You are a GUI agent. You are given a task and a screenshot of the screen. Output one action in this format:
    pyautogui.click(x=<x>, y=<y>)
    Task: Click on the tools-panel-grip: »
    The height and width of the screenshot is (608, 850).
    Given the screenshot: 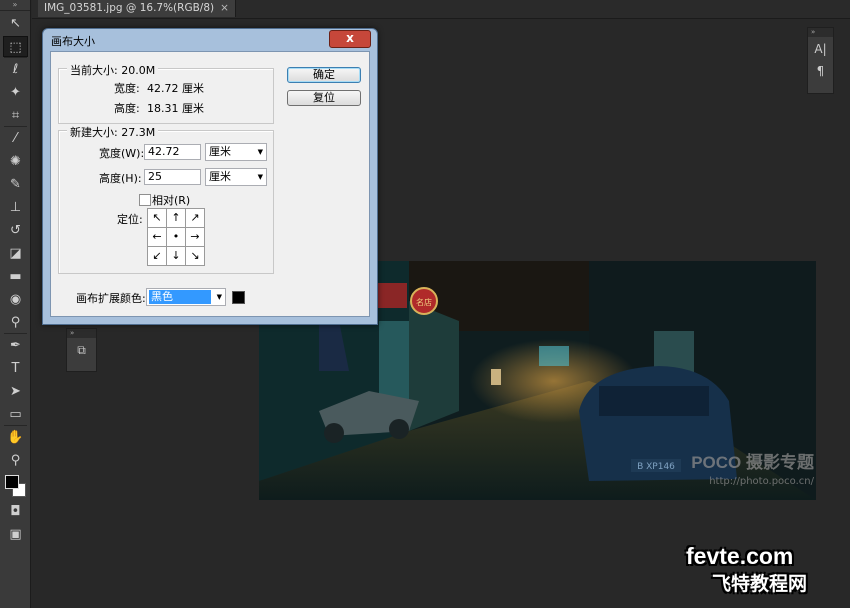 What is the action you would take?
    pyautogui.click(x=15, y=5)
    